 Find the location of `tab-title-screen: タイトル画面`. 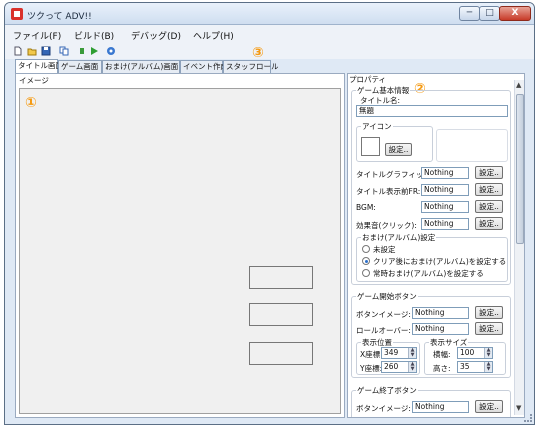

tab-title-screen: タイトル画面 is located at coordinates (39, 66).